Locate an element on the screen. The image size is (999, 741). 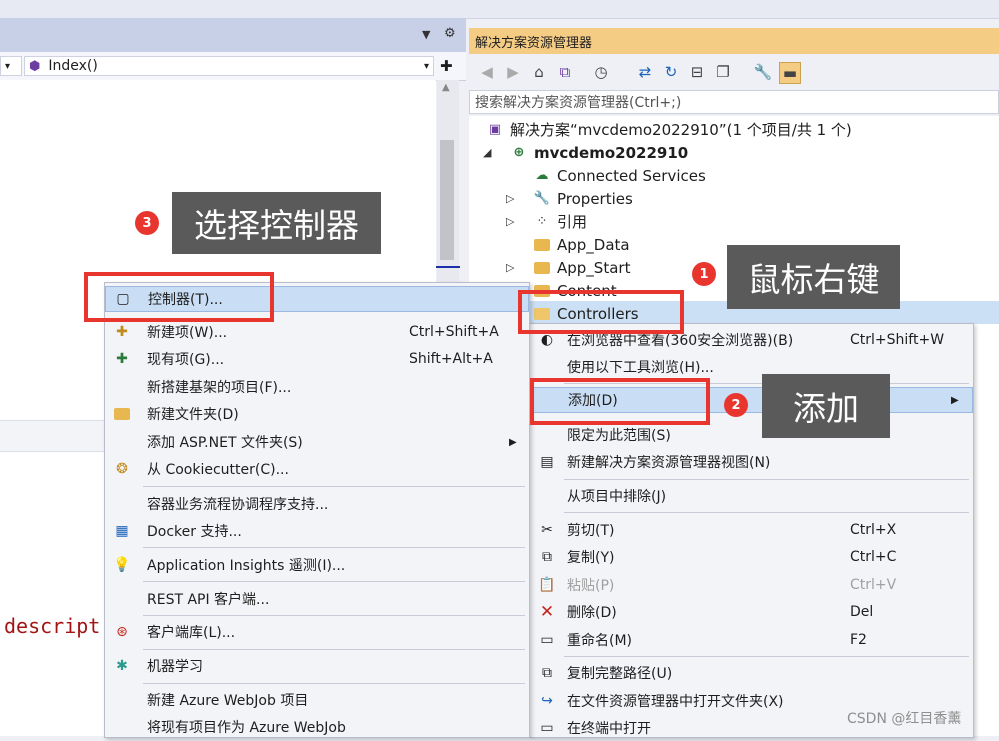
menu-item-label: 在终端中打开 is located at coordinates (609, 729).